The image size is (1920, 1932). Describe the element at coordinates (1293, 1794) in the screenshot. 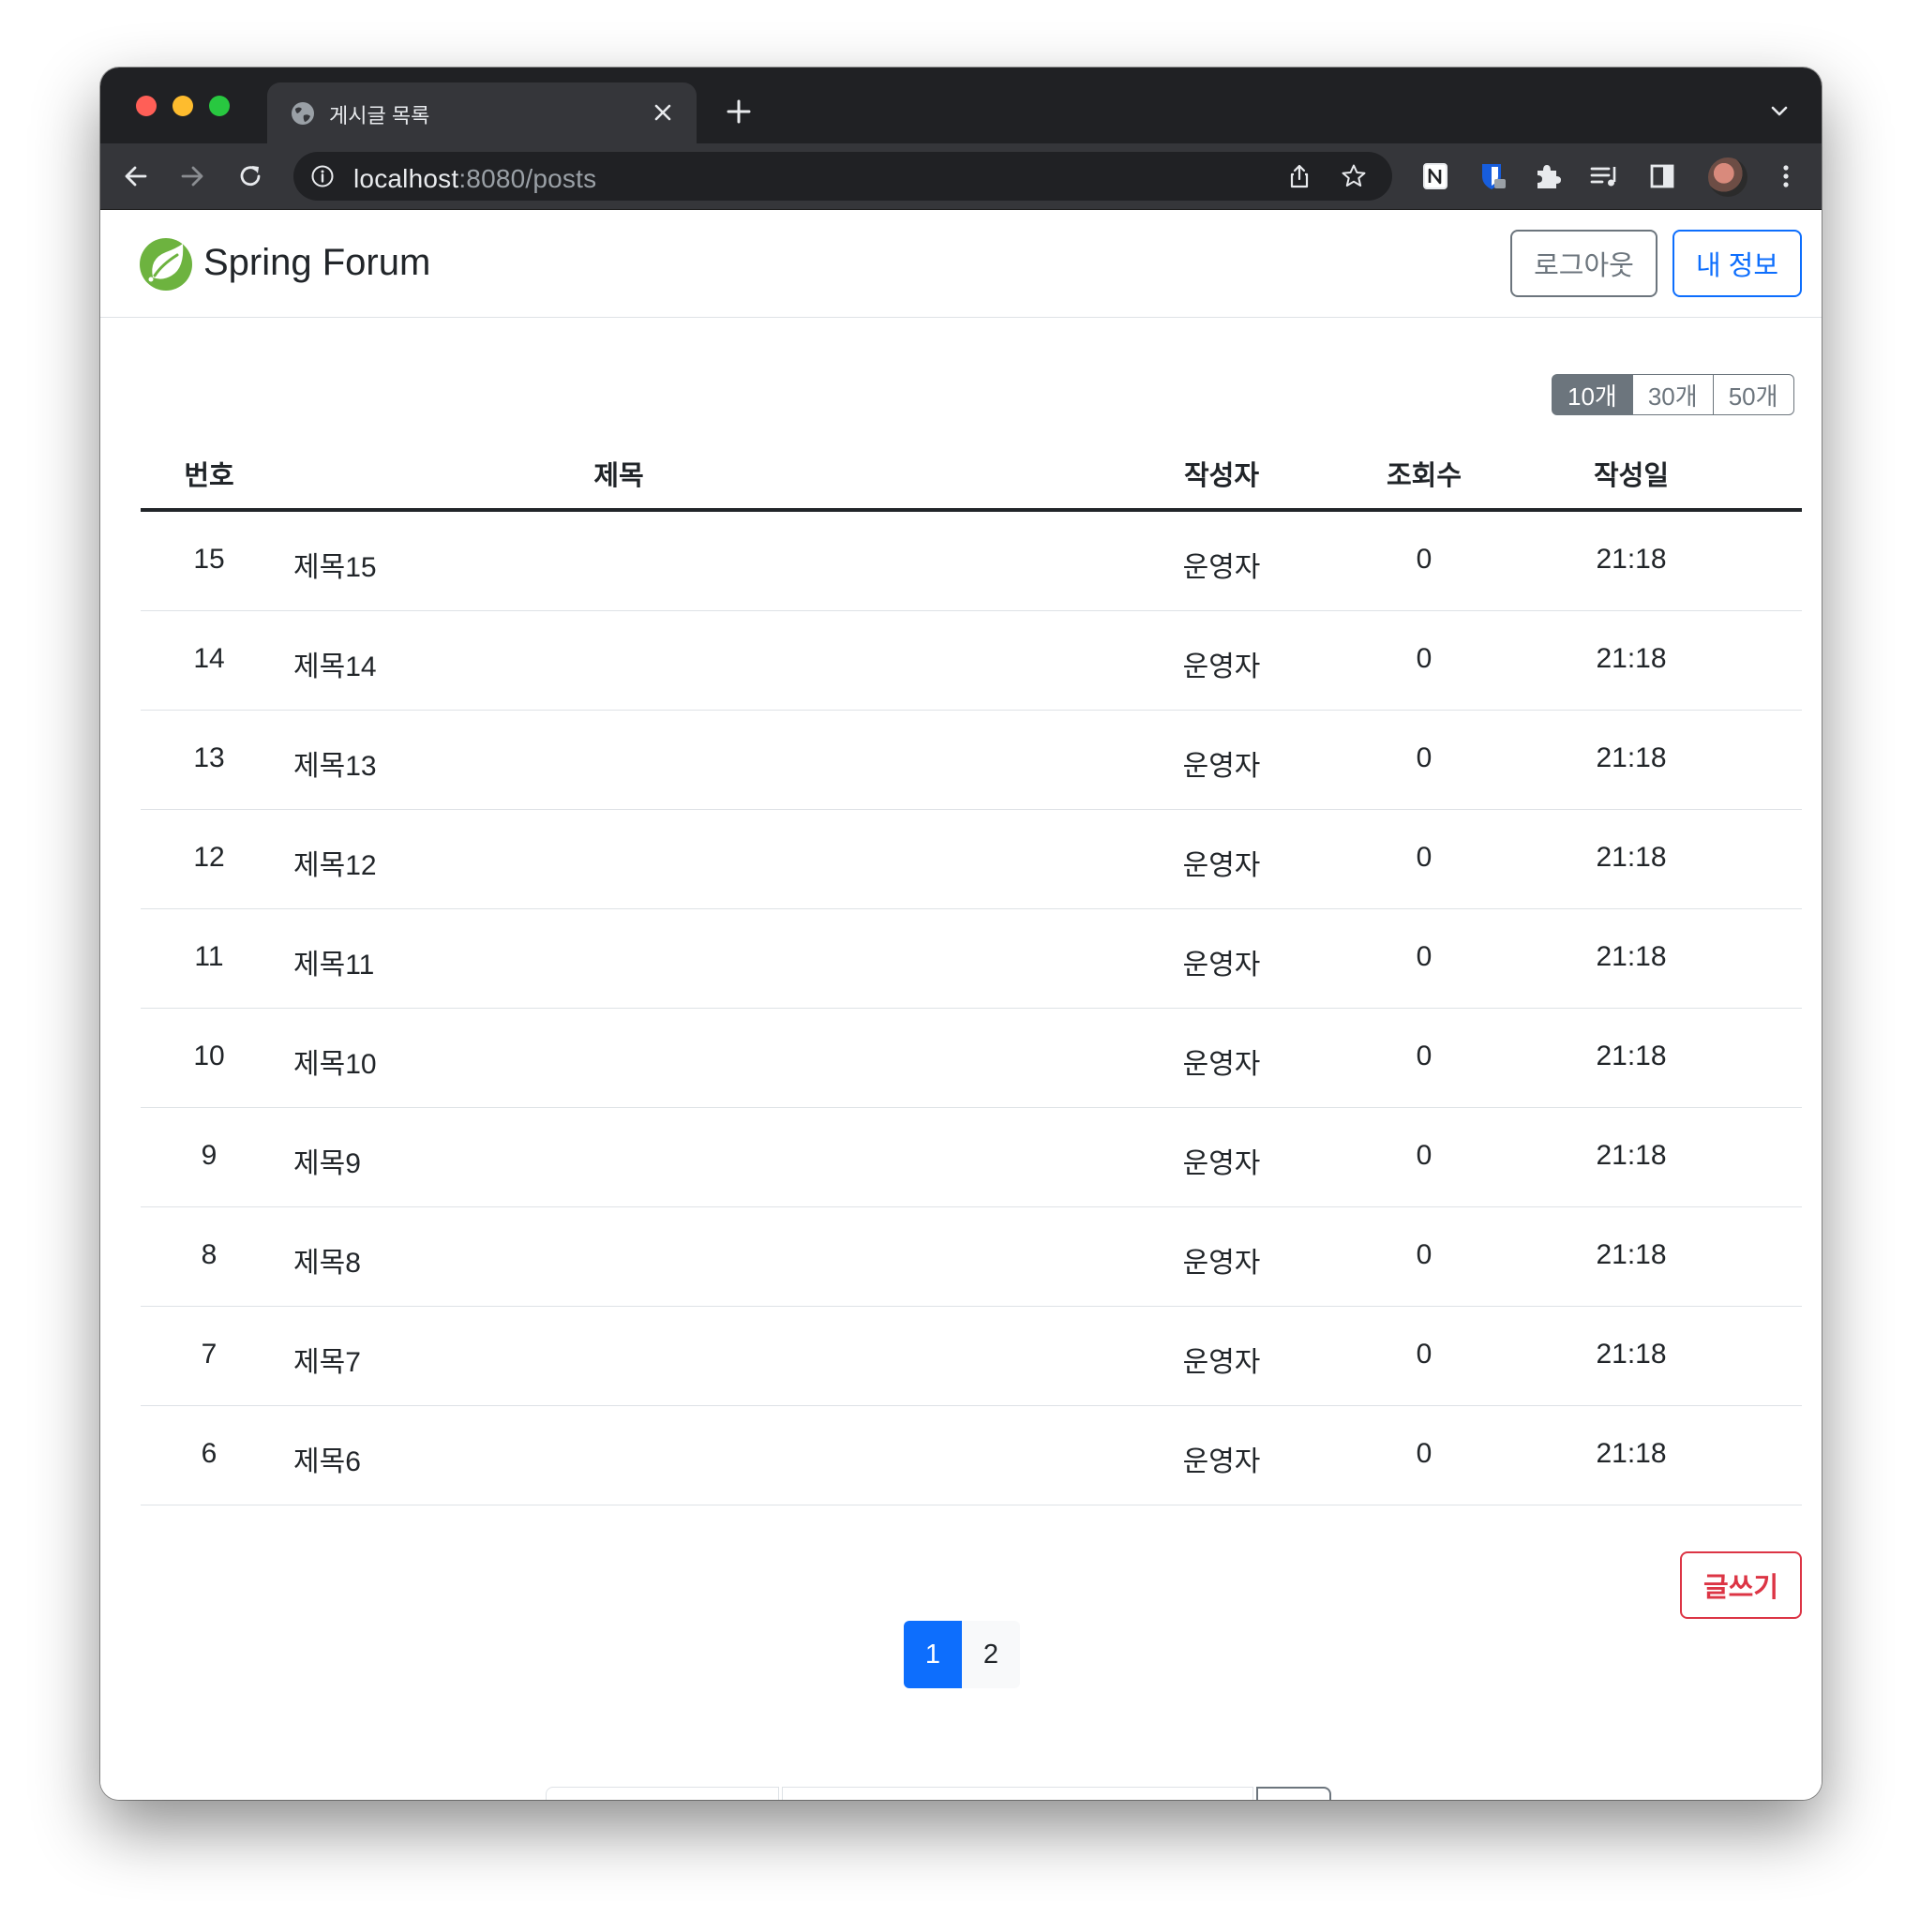

I see `search-button` at that location.